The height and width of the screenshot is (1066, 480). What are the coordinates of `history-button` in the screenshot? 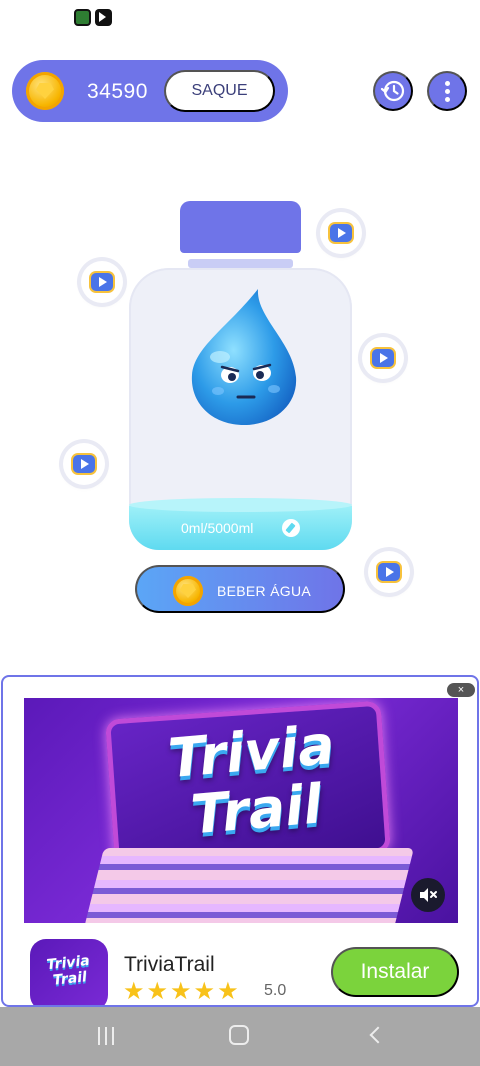 It's located at (393, 91).